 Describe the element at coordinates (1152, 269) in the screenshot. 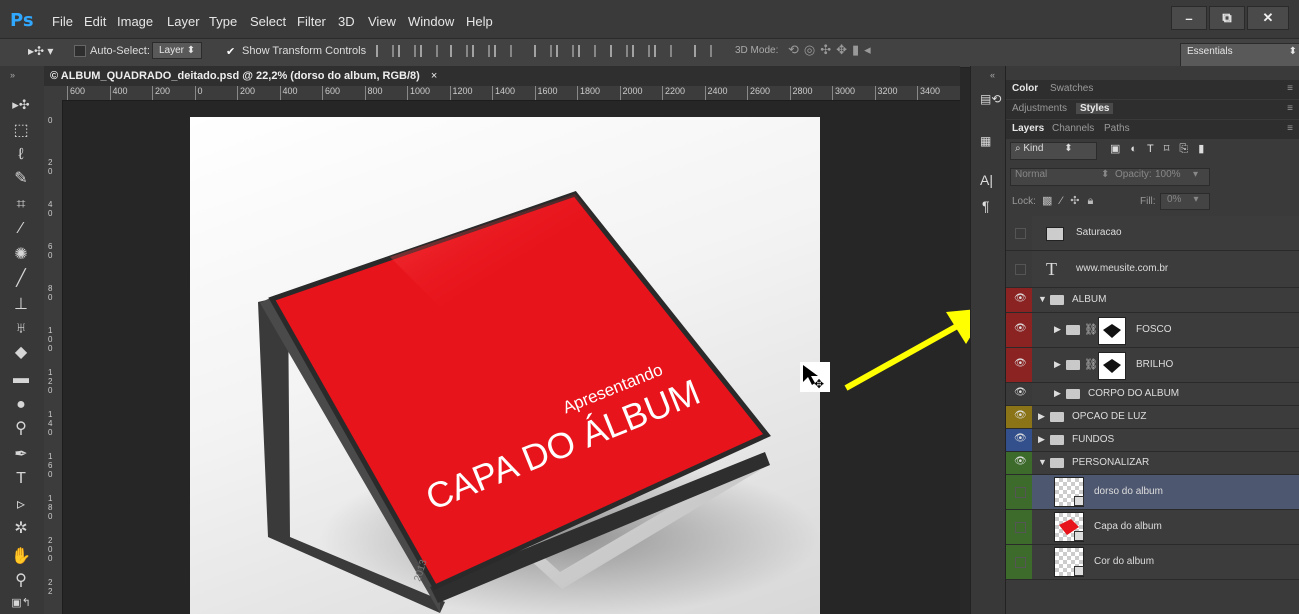

I see `layer-row: Twww.meusite.com.br` at that location.